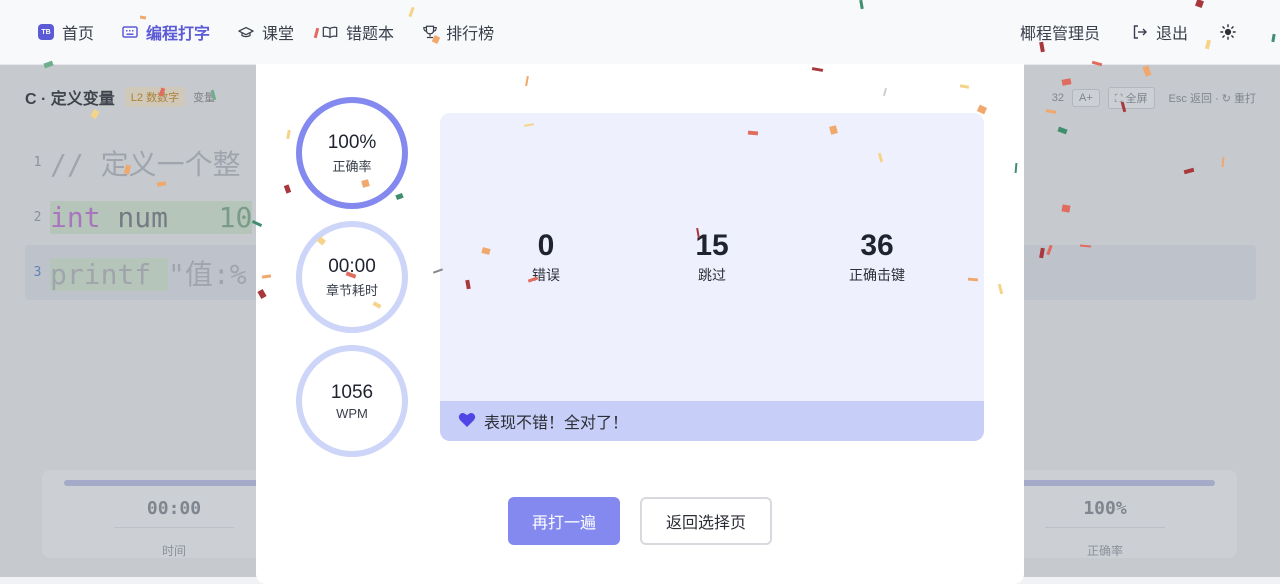 Image resolution: width=1280 pixels, height=584 pixels. Describe the element at coordinates (556, 423) in the screenshot. I see `feedback-text: 表现不错！全对了！` at that location.